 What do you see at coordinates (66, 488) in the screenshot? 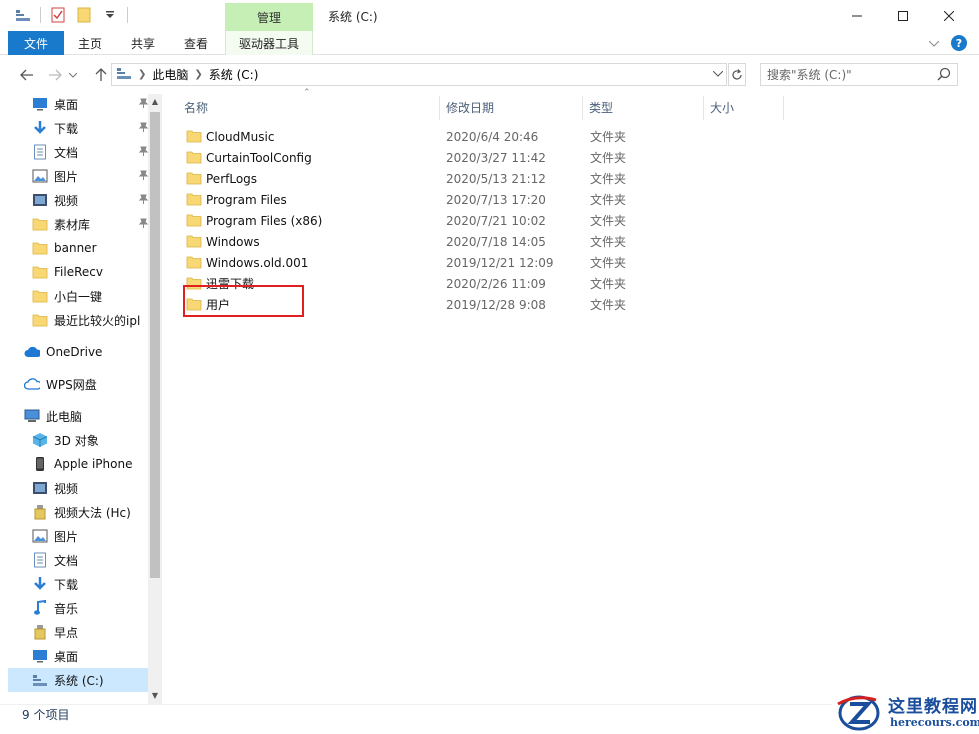
I see `sidebar-item-label: 视频` at bounding box center [66, 488].